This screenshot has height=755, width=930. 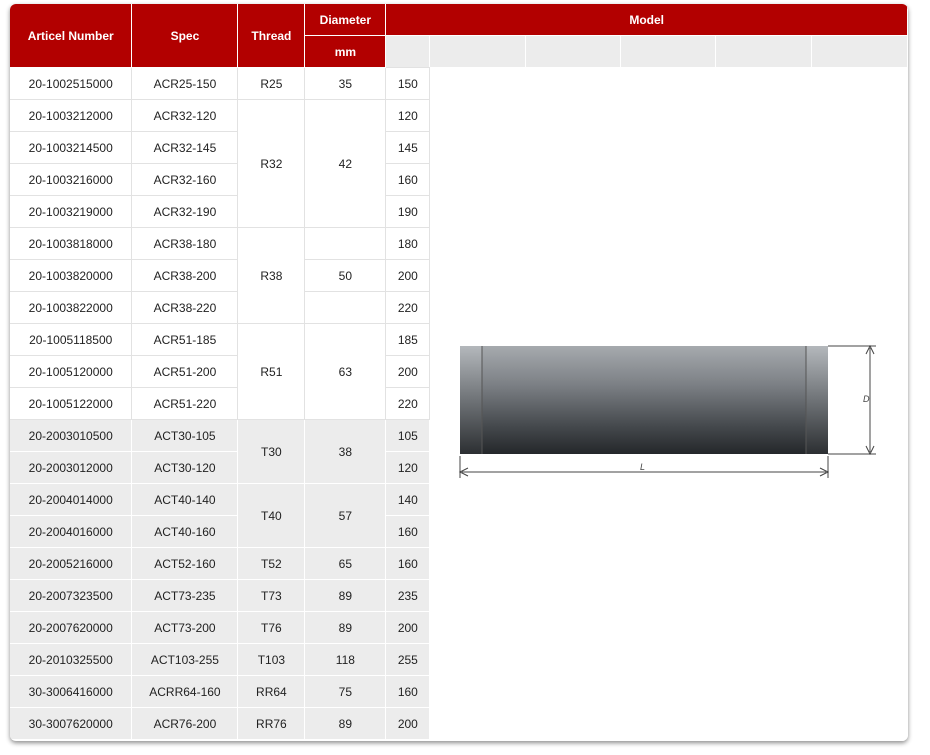 What do you see at coordinates (408, 595) in the screenshot?
I see `model-cell: 235` at bounding box center [408, 595].